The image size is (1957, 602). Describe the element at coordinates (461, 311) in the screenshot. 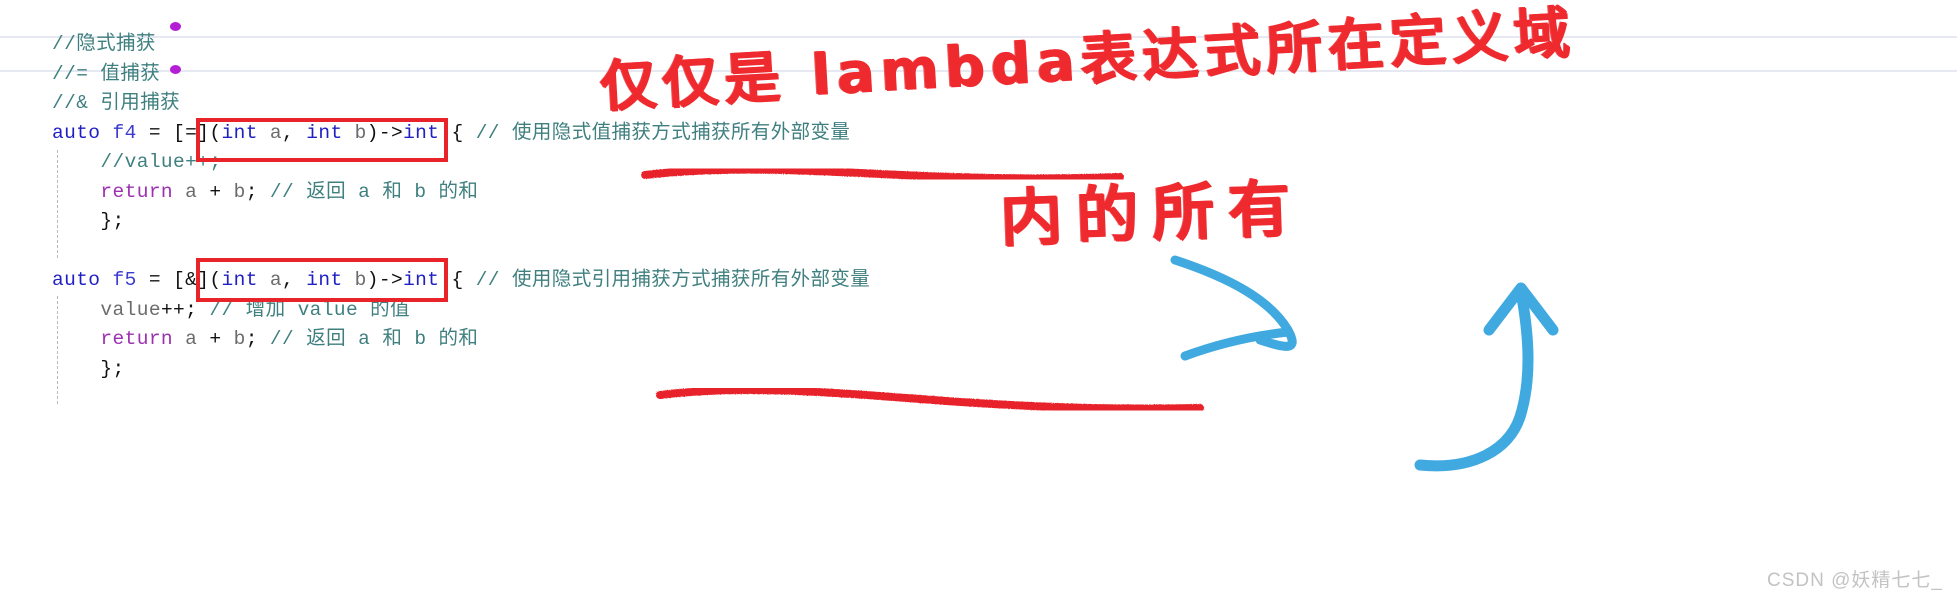

I see `code-line: value++; // 增加 value 的值` at that location.